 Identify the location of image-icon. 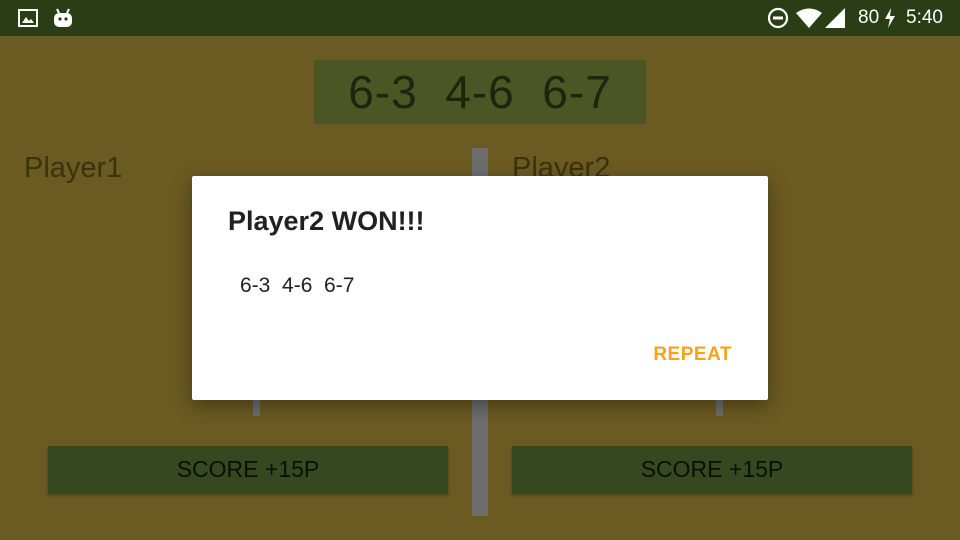
(28, 18).